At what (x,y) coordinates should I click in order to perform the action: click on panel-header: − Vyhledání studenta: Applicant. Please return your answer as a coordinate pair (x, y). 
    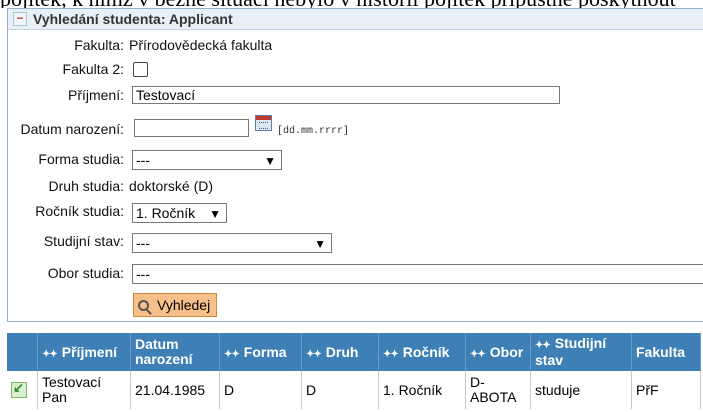
    Looking at the image, I should click on (355, 19).